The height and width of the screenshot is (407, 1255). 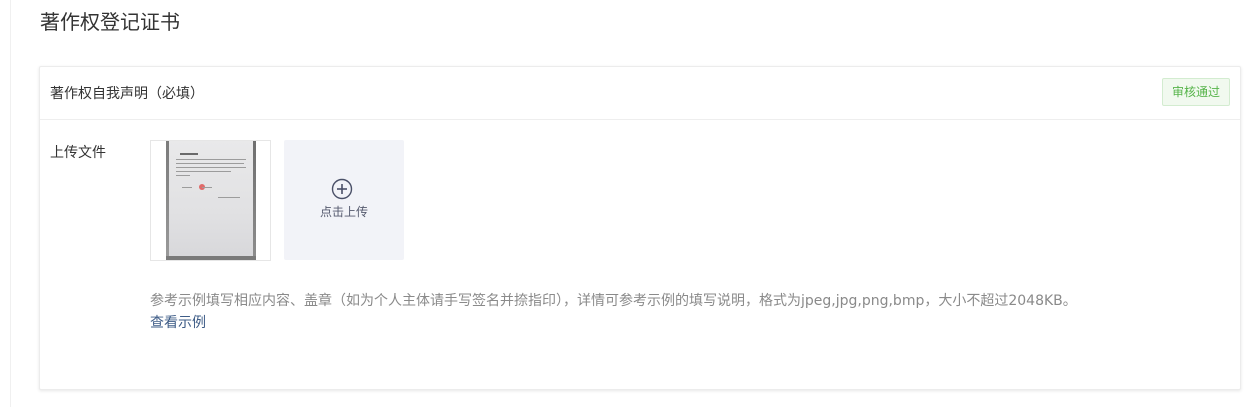 I want to click on card-header: 著作权自我声明（必填） 审核通过, so click(x=640, y=93).